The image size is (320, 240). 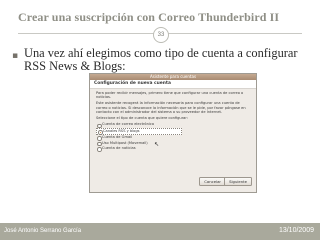 I want to click on option-rss-blogs: Canales RSS y blogs, so click(x=139, y=131).